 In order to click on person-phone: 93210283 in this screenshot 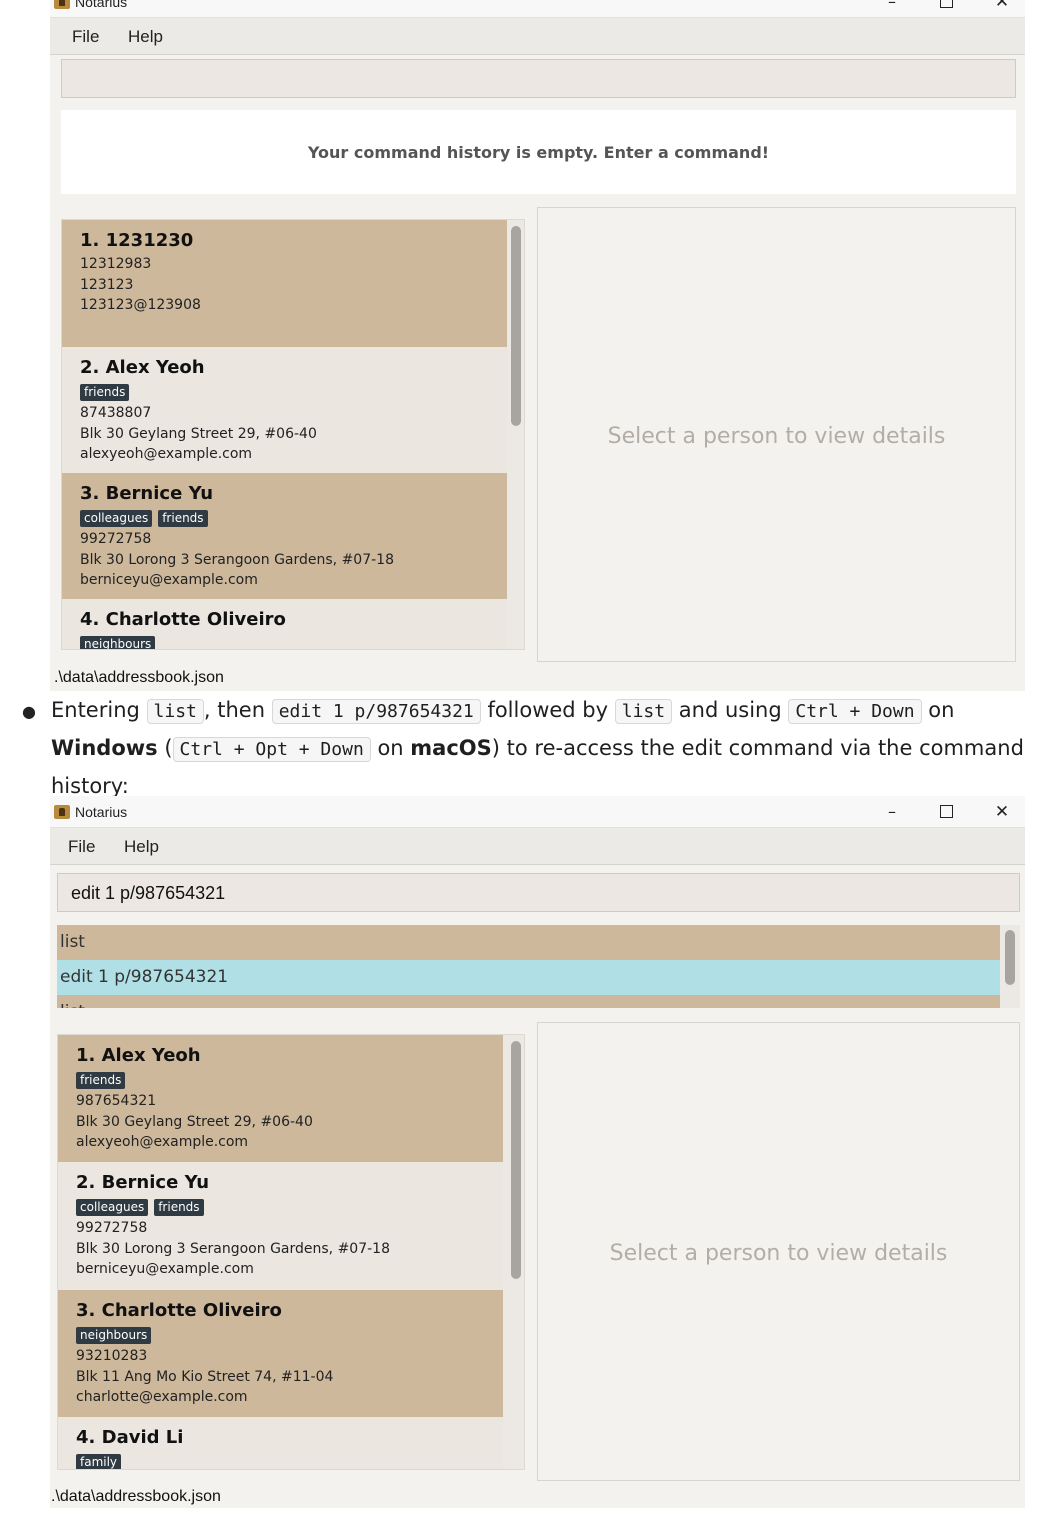, I will do `click(112, 1356)`.